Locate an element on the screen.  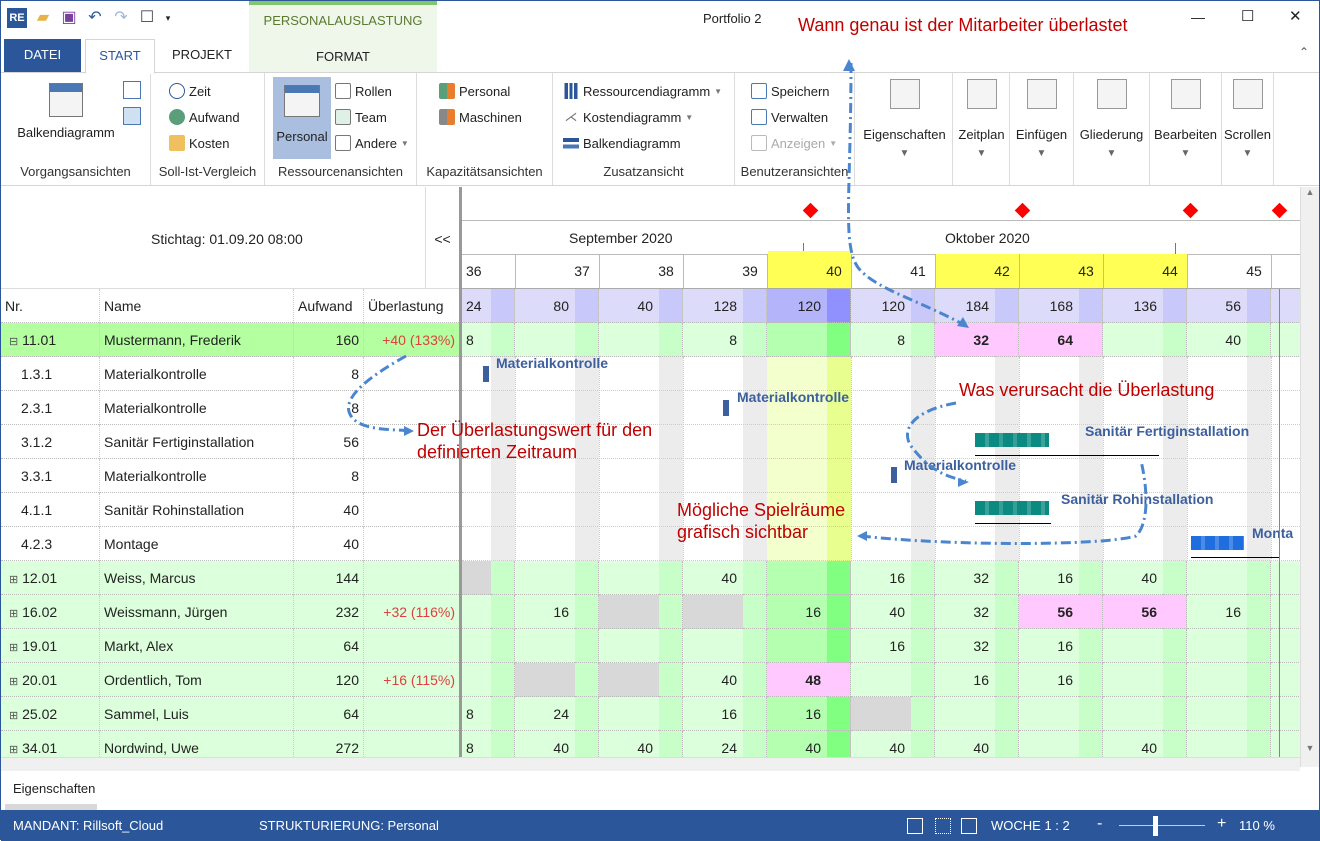
arrow-value is located at coordinates (379, 393).